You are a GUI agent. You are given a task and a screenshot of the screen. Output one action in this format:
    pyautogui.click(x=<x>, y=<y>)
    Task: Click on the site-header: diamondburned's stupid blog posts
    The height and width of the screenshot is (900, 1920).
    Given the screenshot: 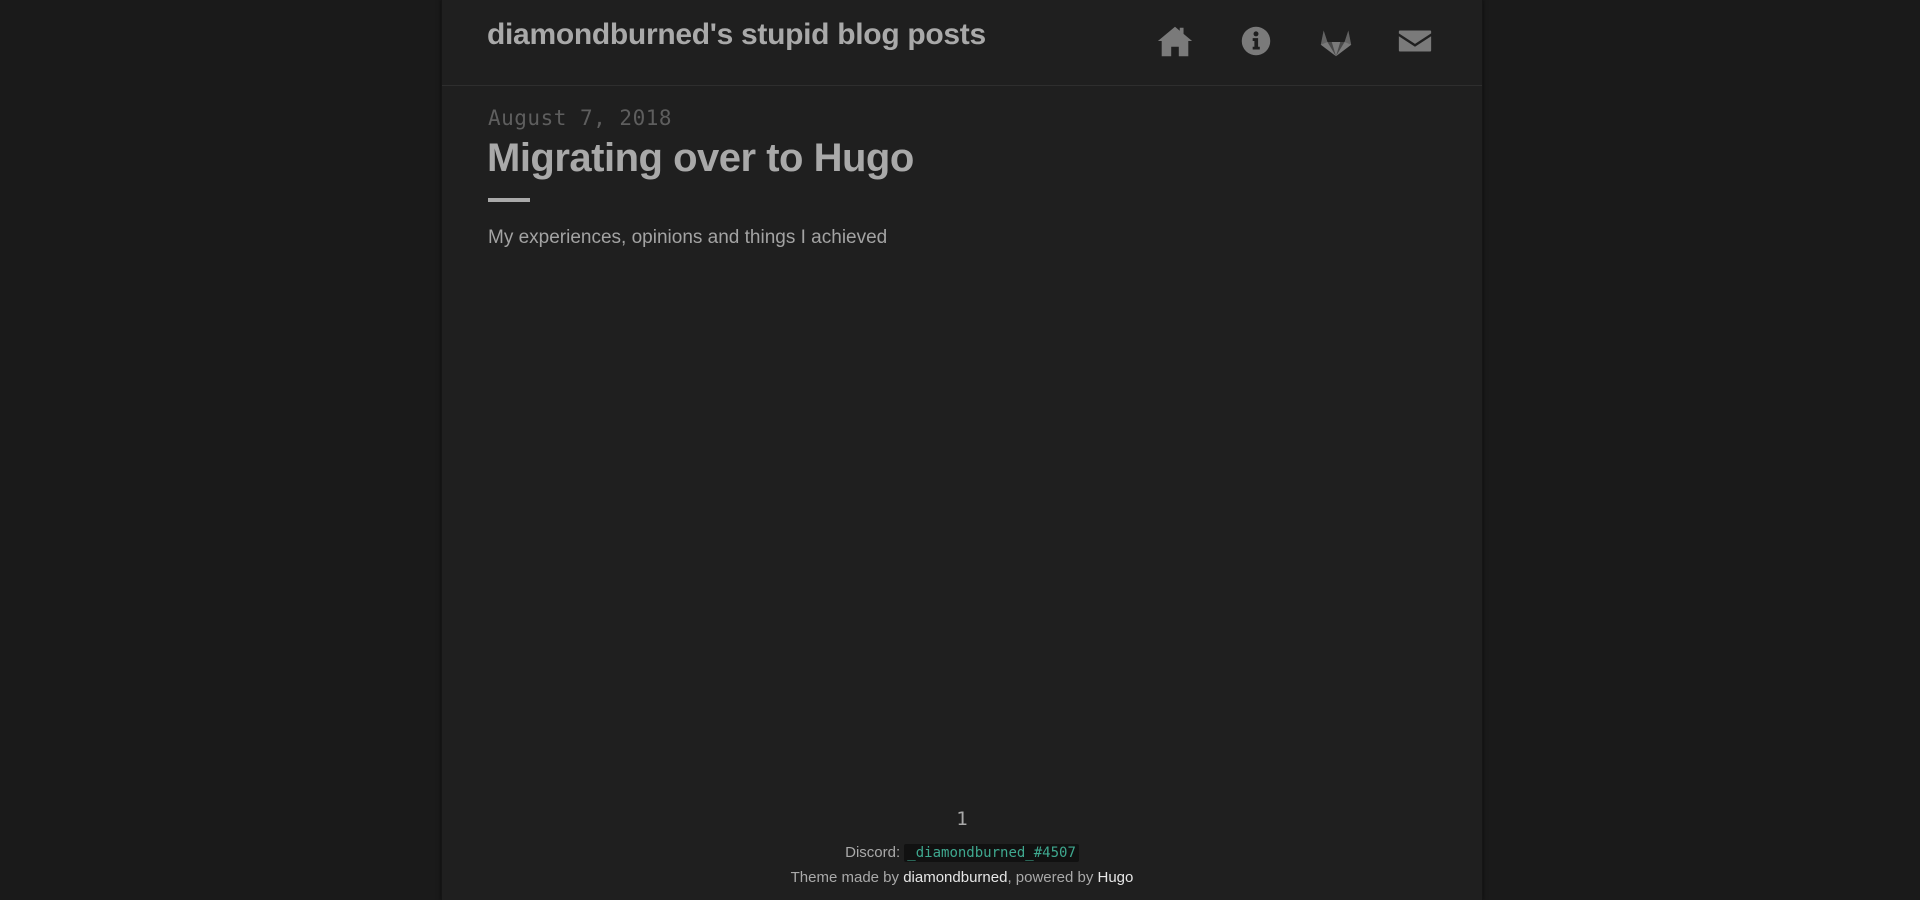 What is the action you would take?
    pyautogui.click(x=962, y=43)
    